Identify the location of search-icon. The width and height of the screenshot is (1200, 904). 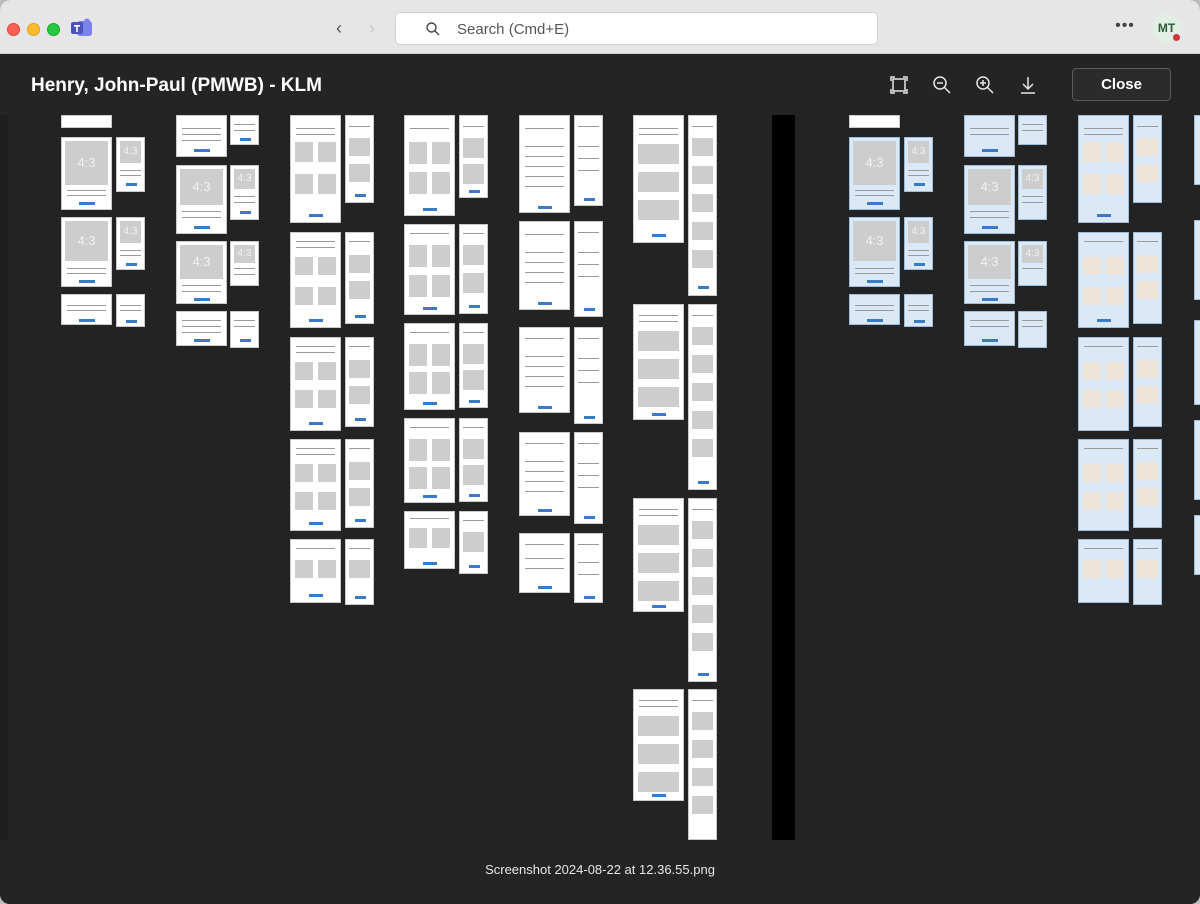
(433, 29).